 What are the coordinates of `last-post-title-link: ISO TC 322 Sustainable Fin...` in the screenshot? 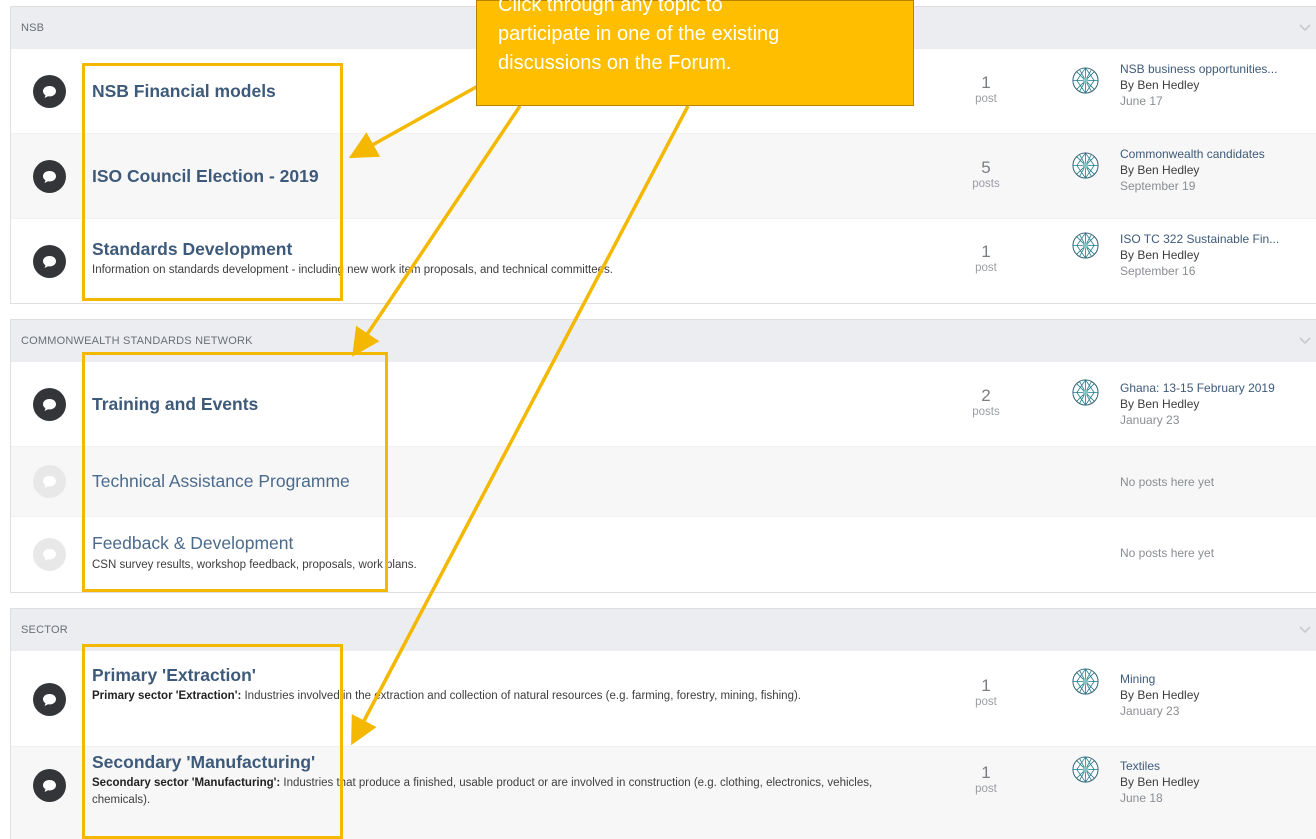 It's located at (1199, 239).